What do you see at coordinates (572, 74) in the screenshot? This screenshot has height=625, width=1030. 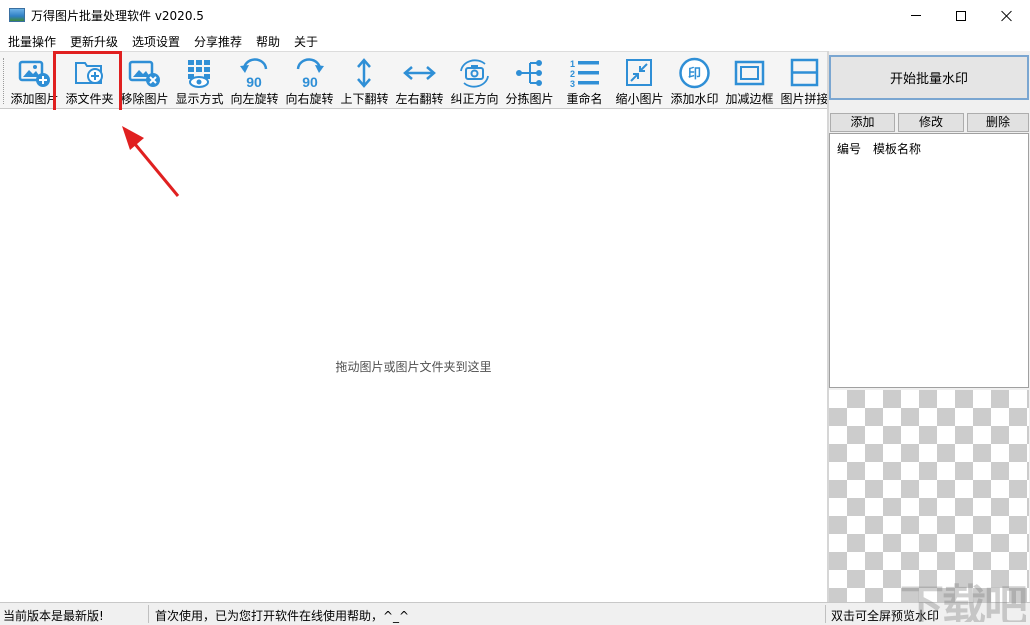 I see `svg-text: 2` at bounding box center [572, 74].